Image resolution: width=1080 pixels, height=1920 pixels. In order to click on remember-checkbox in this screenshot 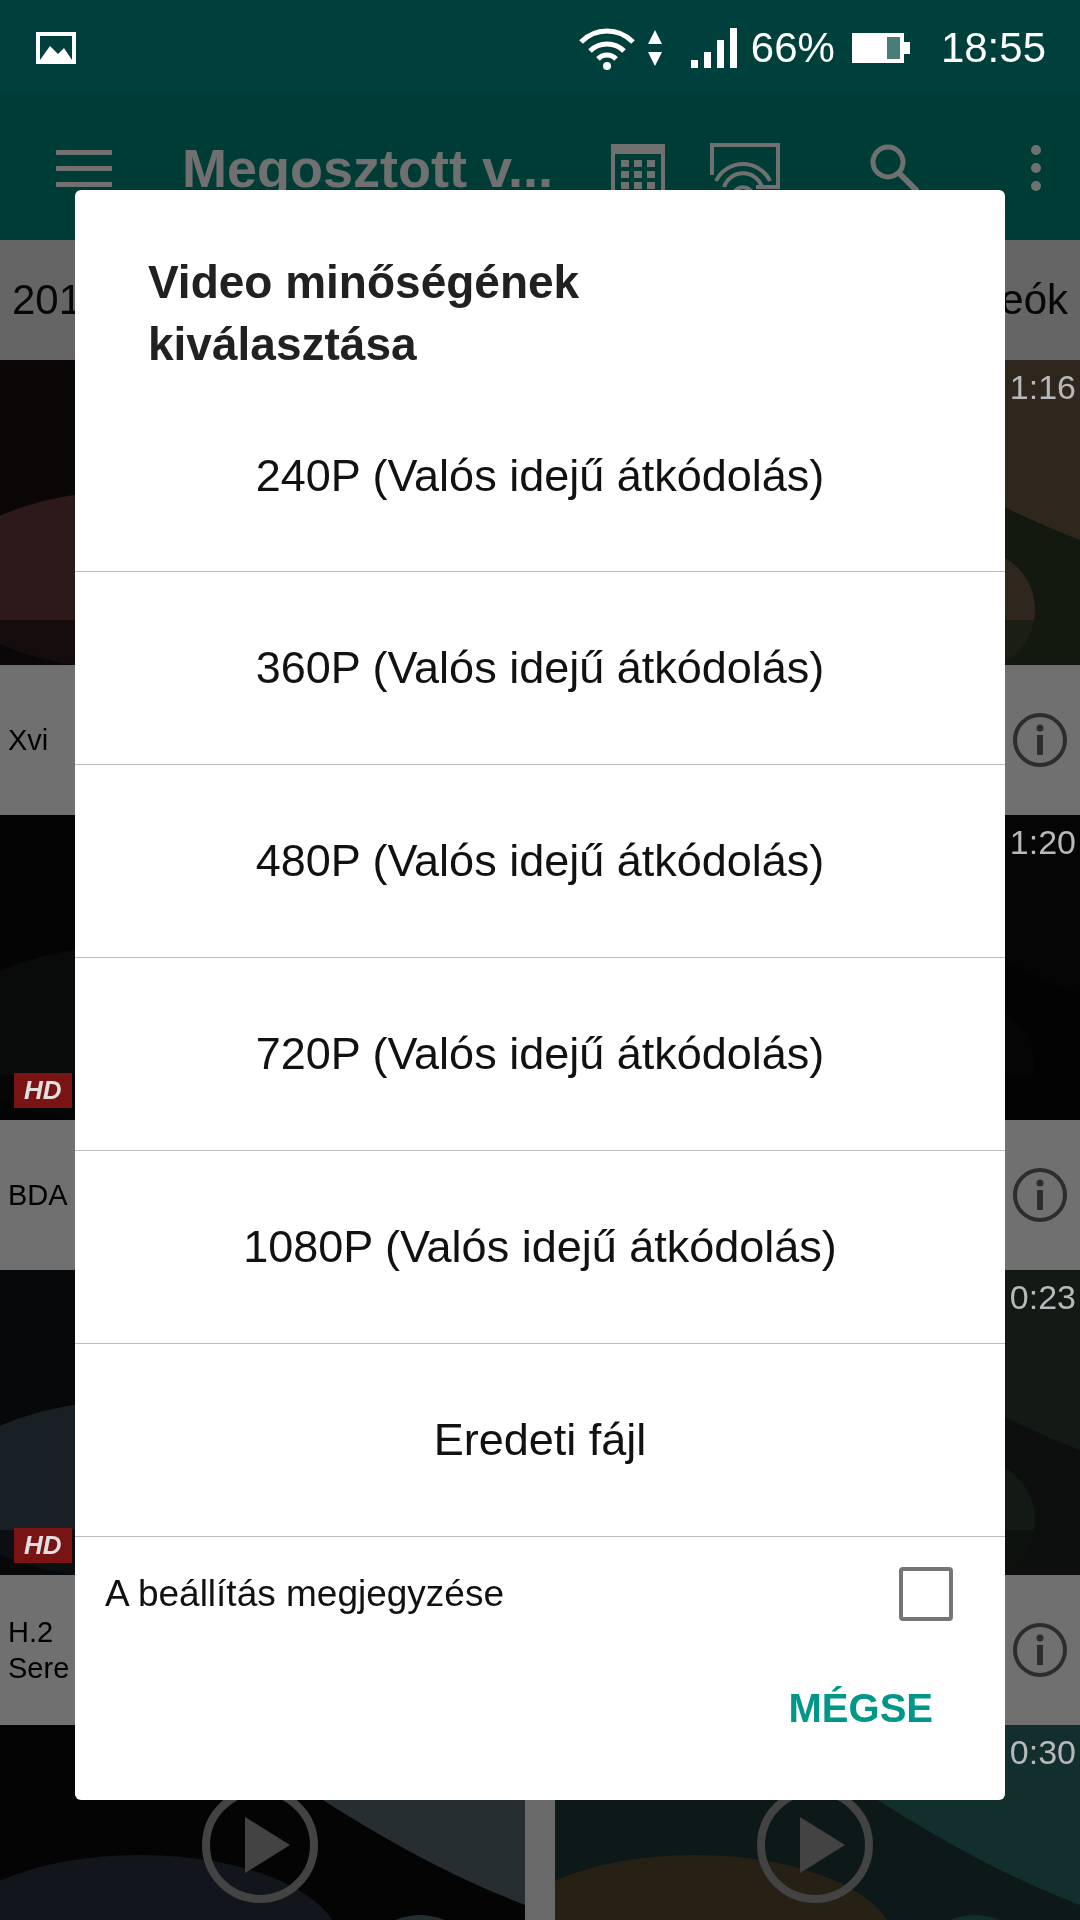, I will do `click(926, 1593)`.